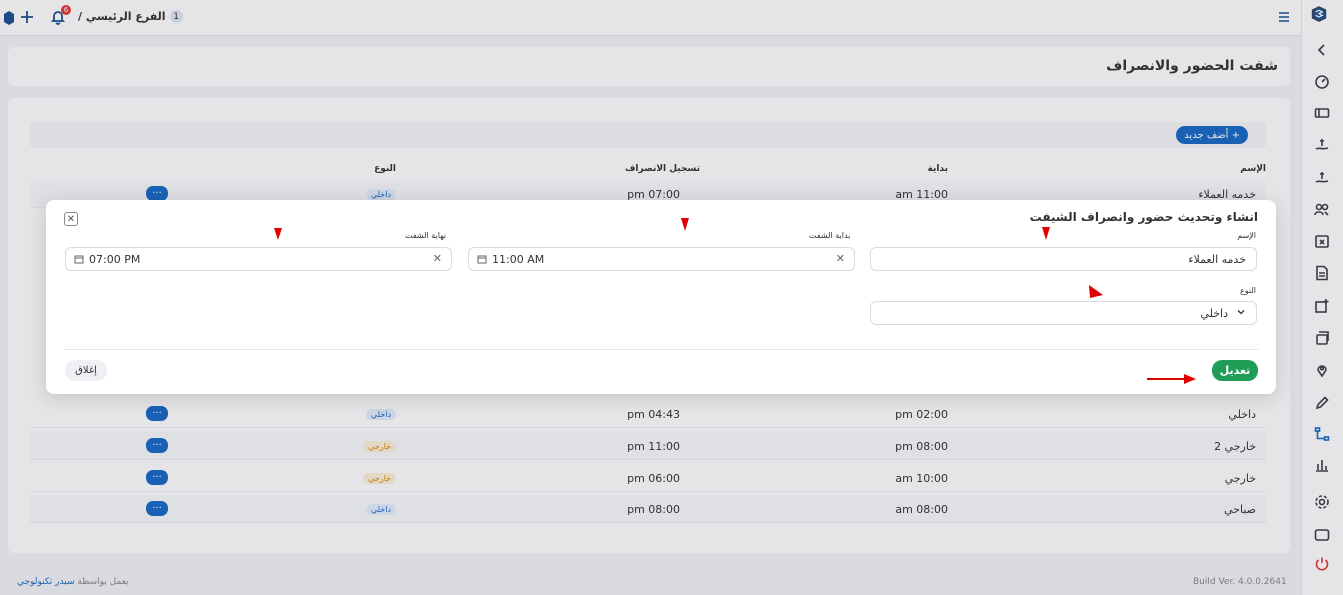 This screenshot has width=1343, height=595. What do you see at coordinates (1190, 379) in the screenshot?
I see `annotation-arrow-edit-head` at bounding box center [1190, 379].